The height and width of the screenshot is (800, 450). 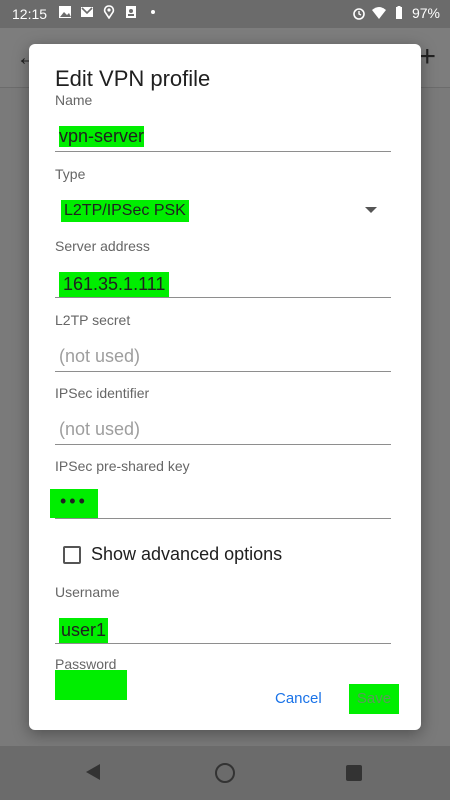 What do you see at coordinates (133, 78) in the screenshot?
I see `dialog-title: Edit VPN profile` at bounding box center [133, 78].